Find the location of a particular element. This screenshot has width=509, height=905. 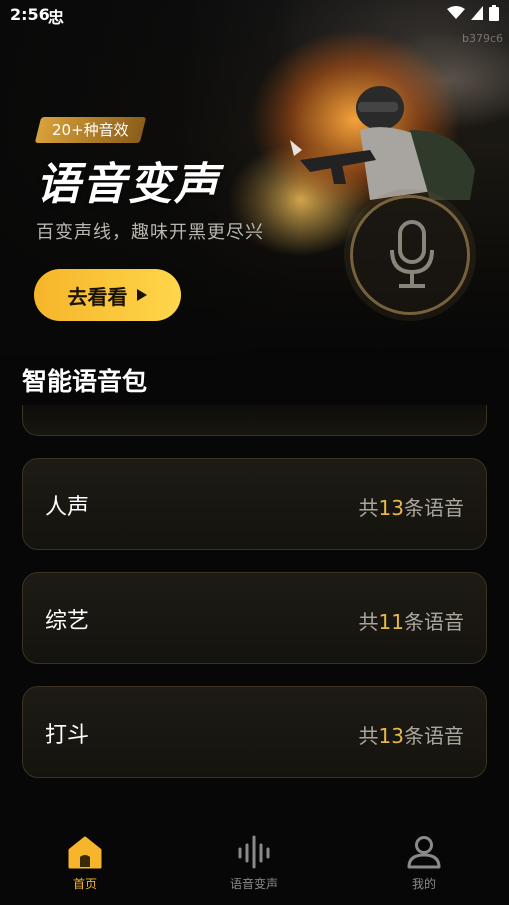

nav-label-home: 首页 is located at coordinates (84, 884).